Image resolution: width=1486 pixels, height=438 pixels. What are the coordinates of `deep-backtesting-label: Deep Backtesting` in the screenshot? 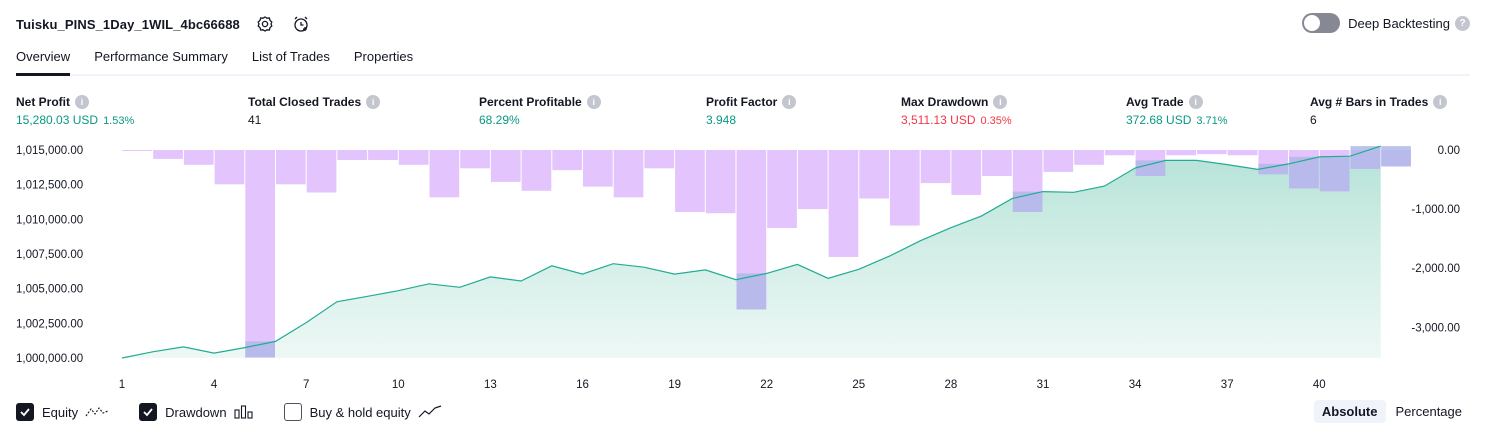 It's located at (1399, 23).